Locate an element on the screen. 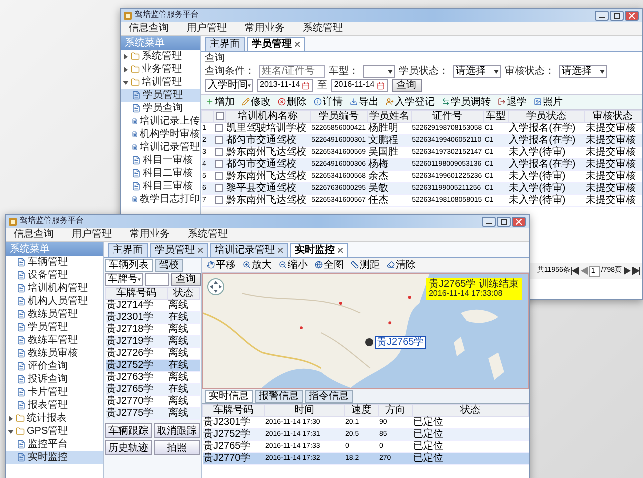 The image size is (643, 478). tree-item: 教学日志打印 is located at coordinates (160, 199).